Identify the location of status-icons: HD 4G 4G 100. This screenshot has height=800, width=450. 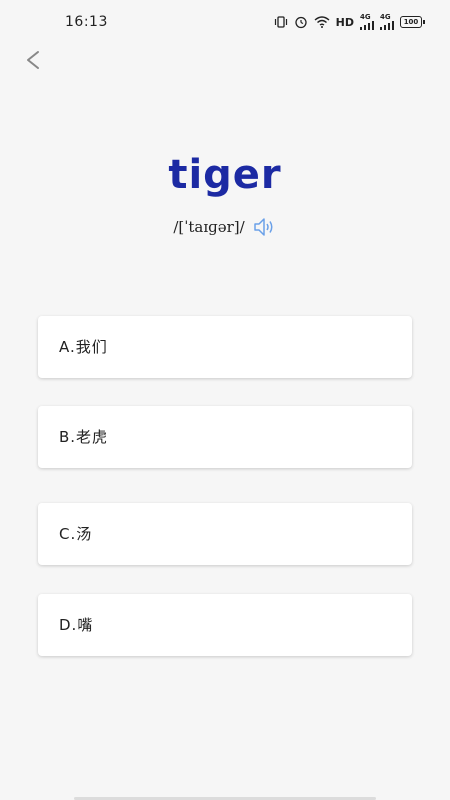
(349, 22).